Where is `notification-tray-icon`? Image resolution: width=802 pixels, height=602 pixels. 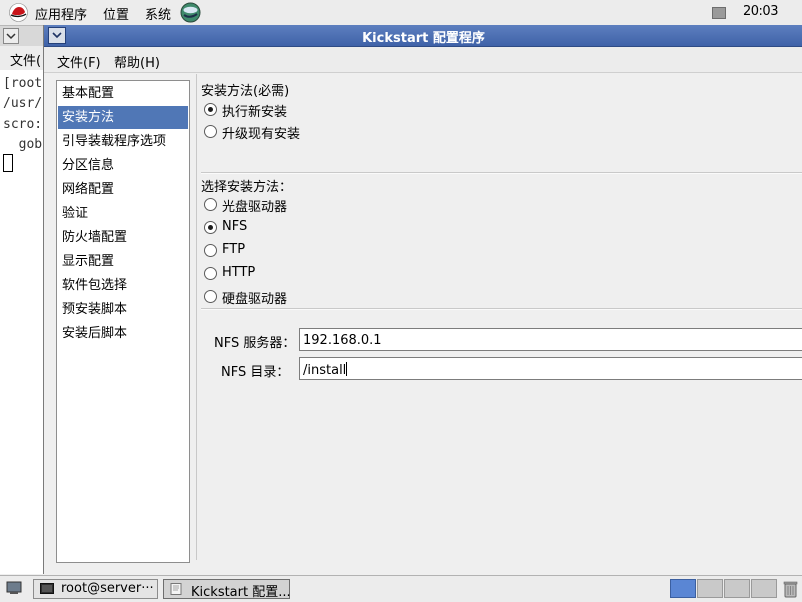 notification-tray-icon is located at coordinates (719, 13).